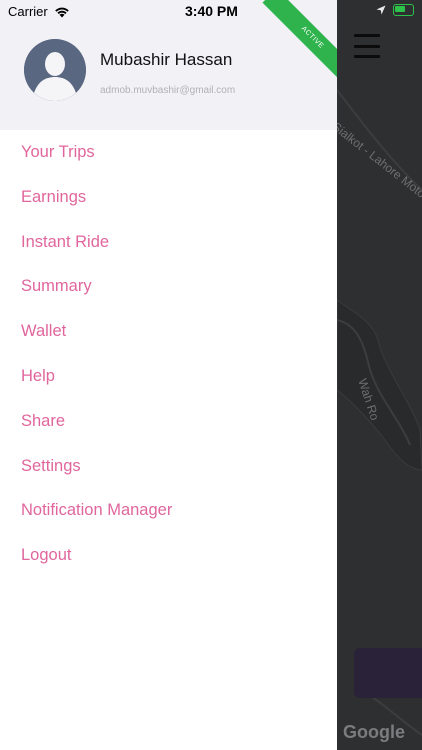 This screenshot has width=422, height=750. I want to click on menu-item-earnings: Earnings, so click(168, 197).